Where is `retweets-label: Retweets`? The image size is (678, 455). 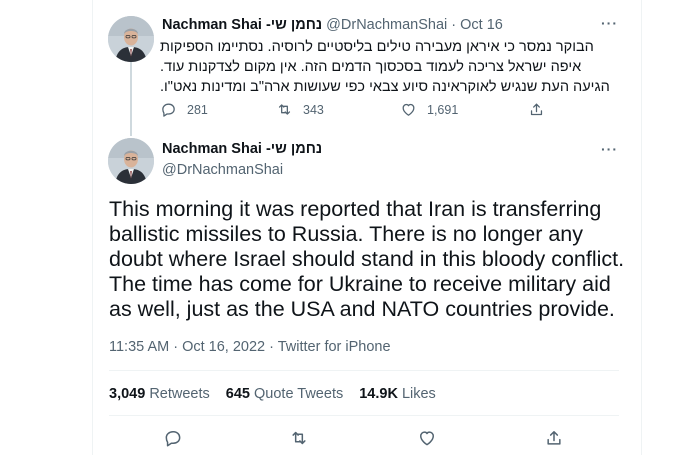 retweets-label: Retweets is located at coordinates (179, 394).